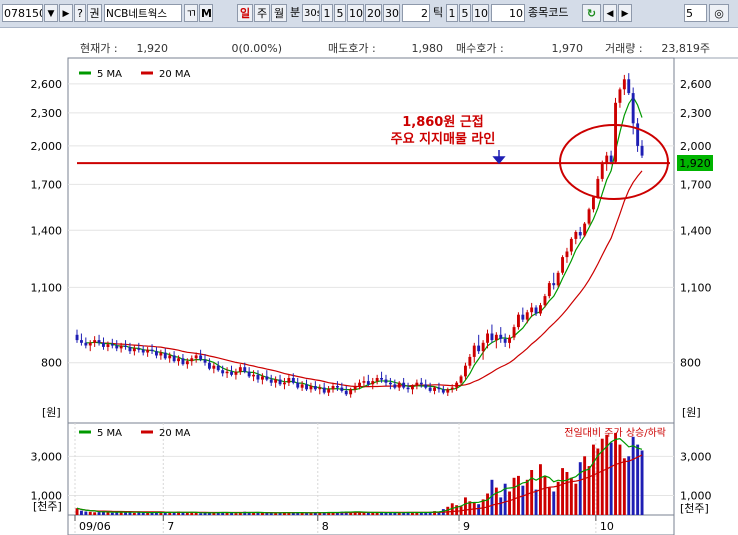  Describe the element at coordinates (170, 526) in the screenshot. I see `x-tick-label: 7` at that location.